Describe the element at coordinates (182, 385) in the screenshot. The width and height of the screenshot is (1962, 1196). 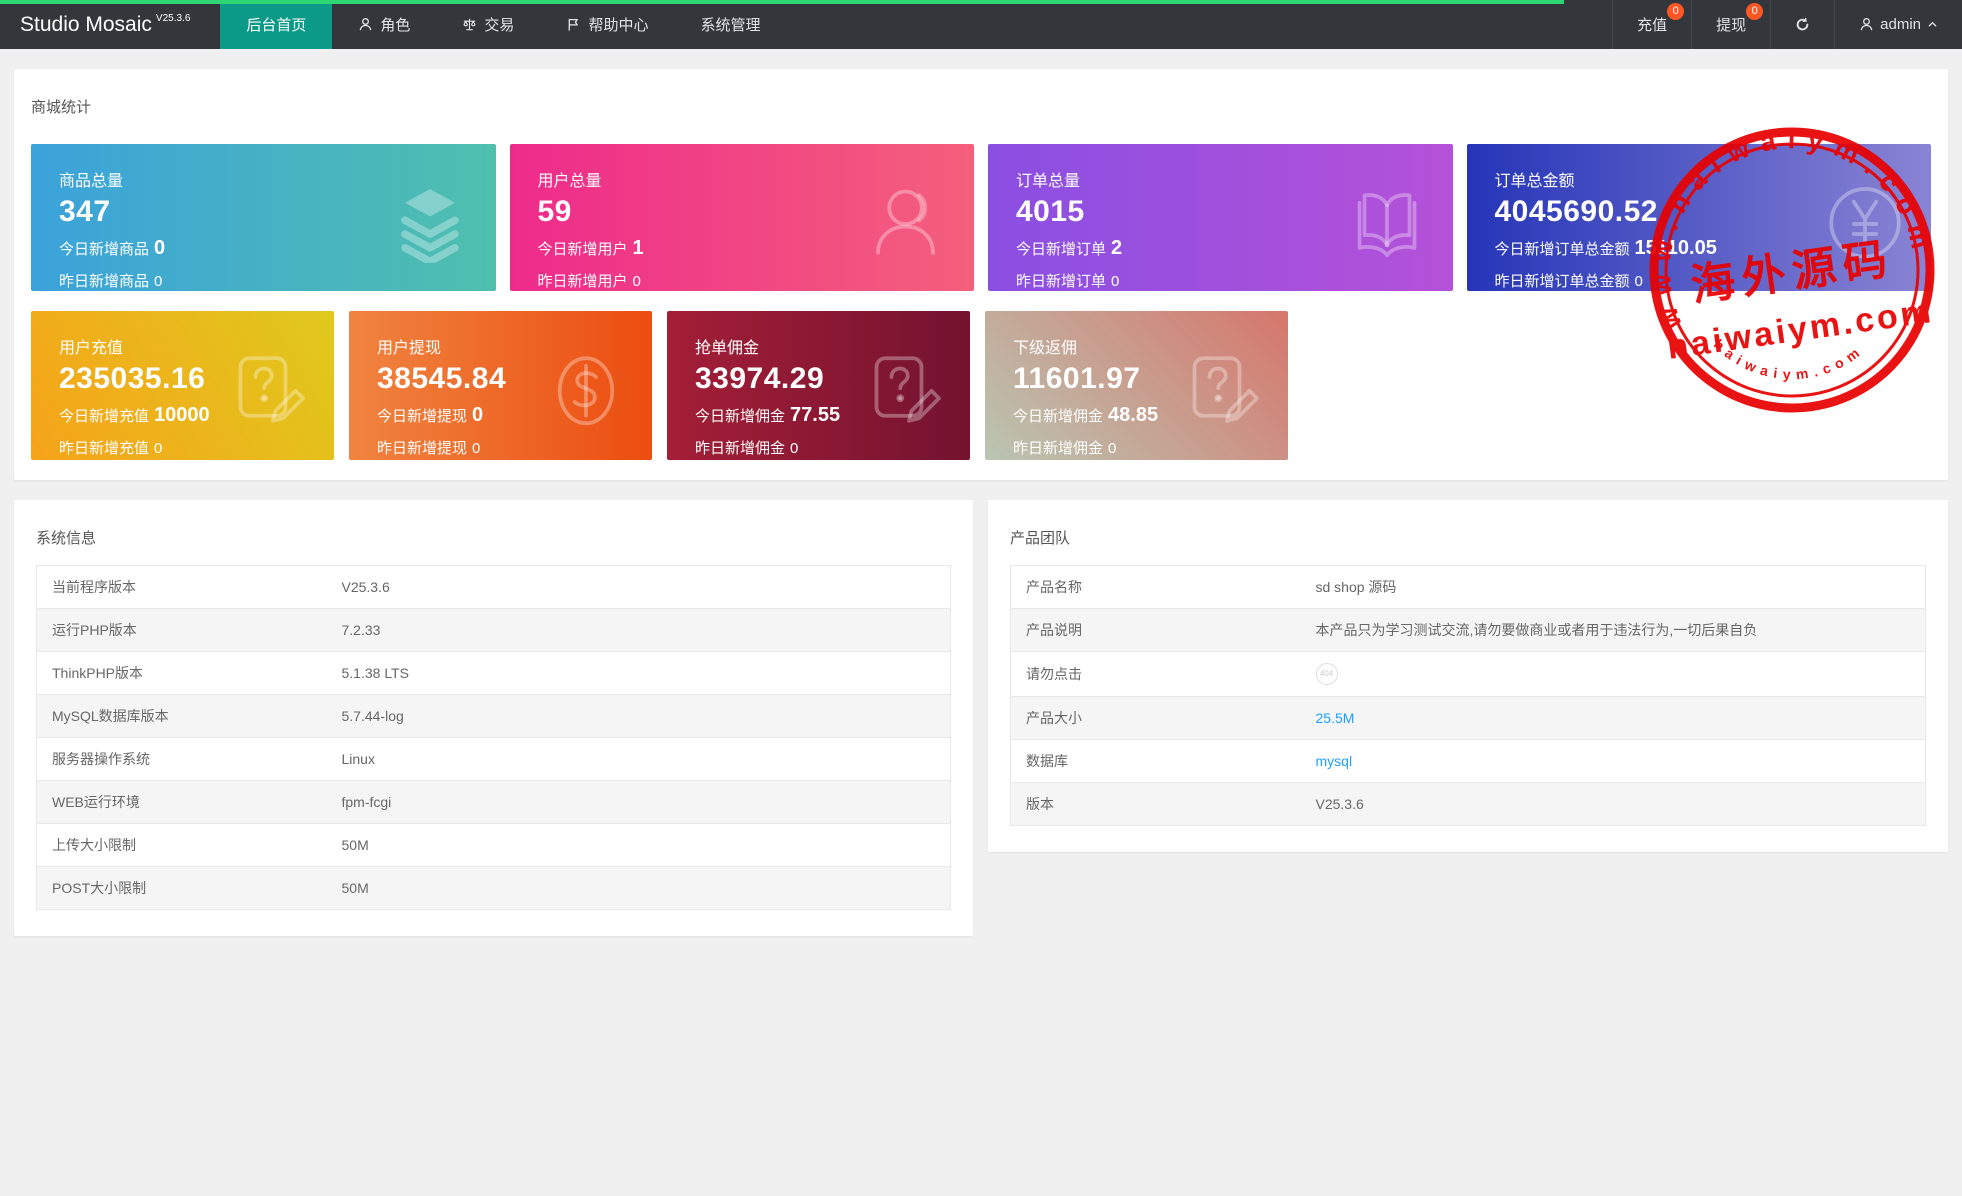
I see `stat-card-recharge-total: 用户充值 235035.16 今日新增充值 10000 昨日新增充值 0` at that location.